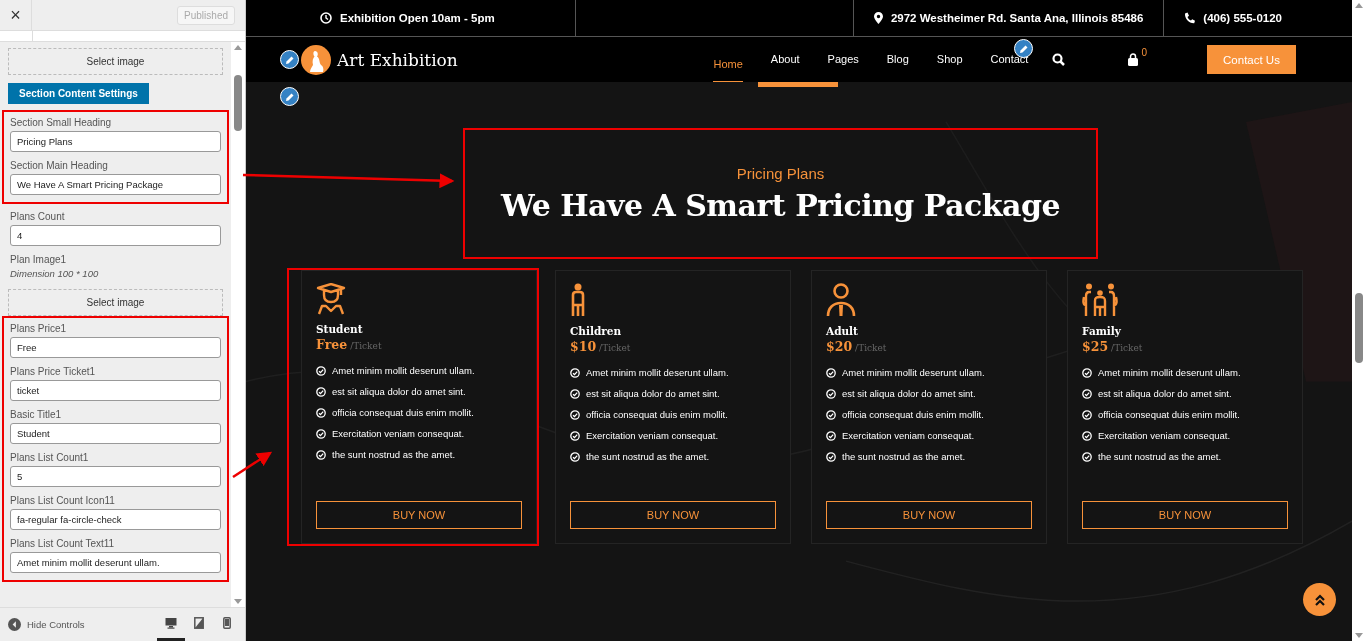  What do you see at coordinates (1144, 52) in the screenshot?
I see `cart-count: 0` at bounding box center [1144, 52].